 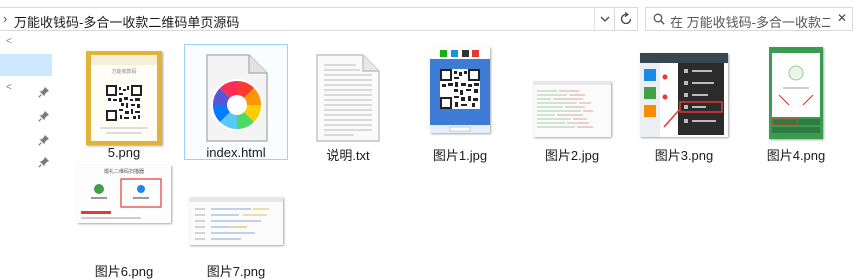 What do you see at coordinates (124, 171) in the screenshot?
I see `thumbnail-title: 婚礼二维码扫描器` at bounding box center [124, 171].